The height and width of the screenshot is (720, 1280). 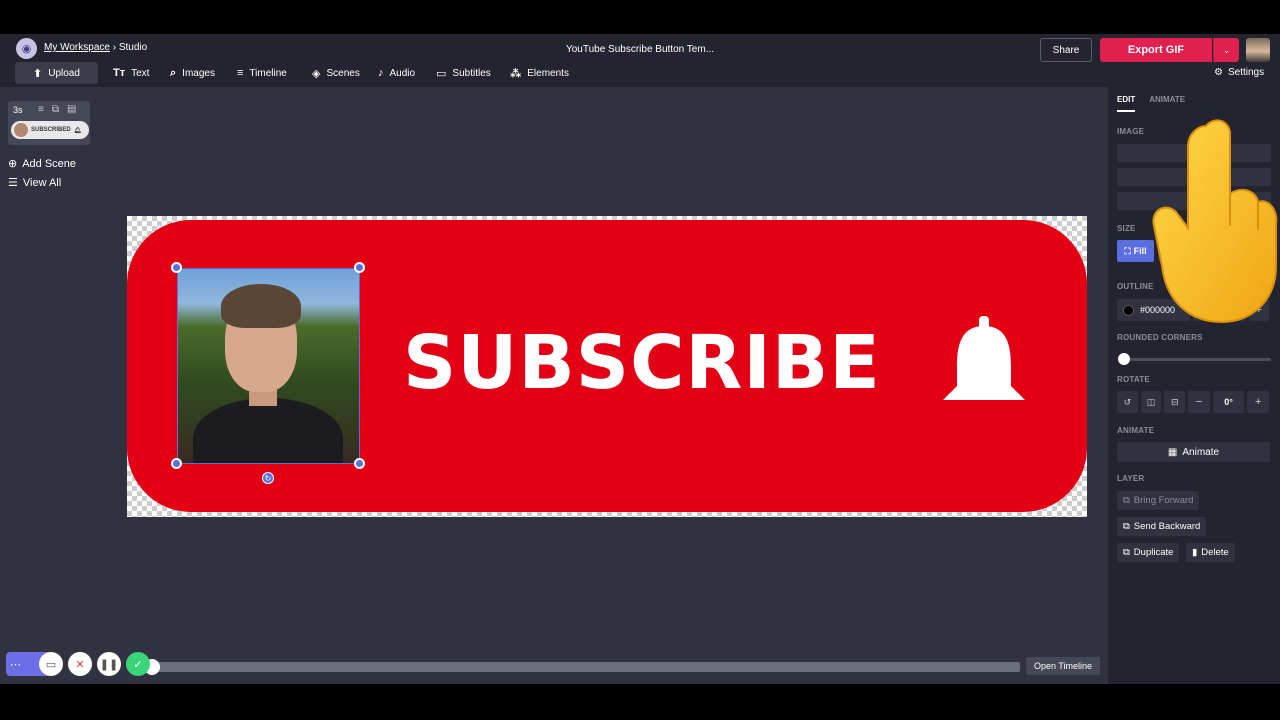 I want to click on view-all-button: ☰ View All, so click(x=49, y=183).